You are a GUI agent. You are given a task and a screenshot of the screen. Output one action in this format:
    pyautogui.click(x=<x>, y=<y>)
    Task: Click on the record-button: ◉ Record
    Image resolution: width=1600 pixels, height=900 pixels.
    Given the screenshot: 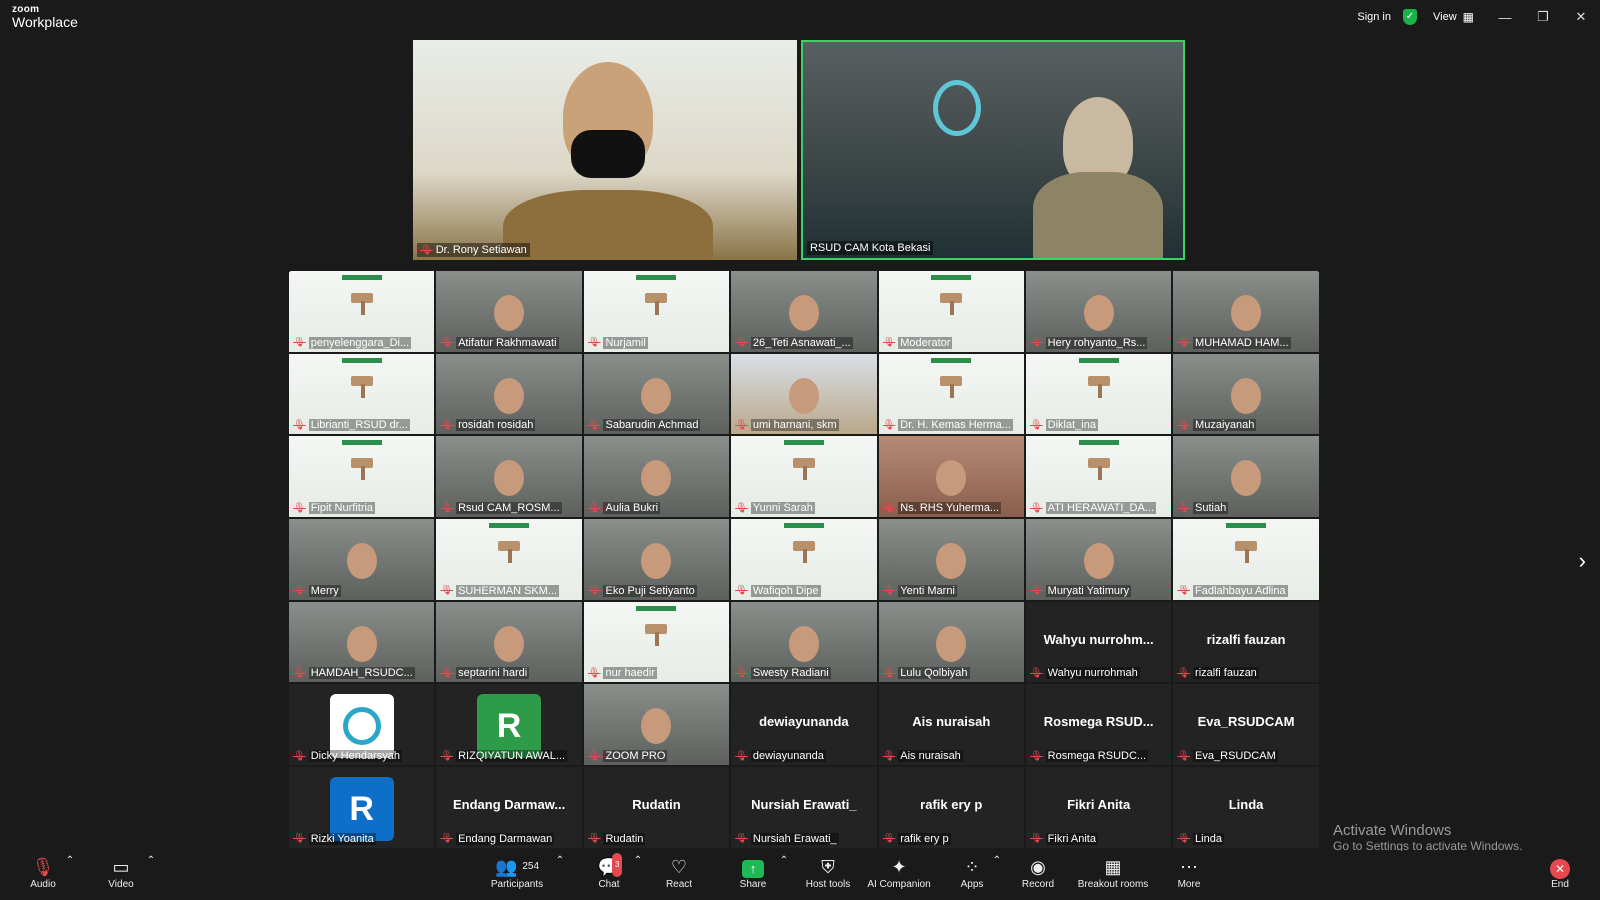 What is the action you would take?
    pyautogui.click(x=1038, y=872)
    